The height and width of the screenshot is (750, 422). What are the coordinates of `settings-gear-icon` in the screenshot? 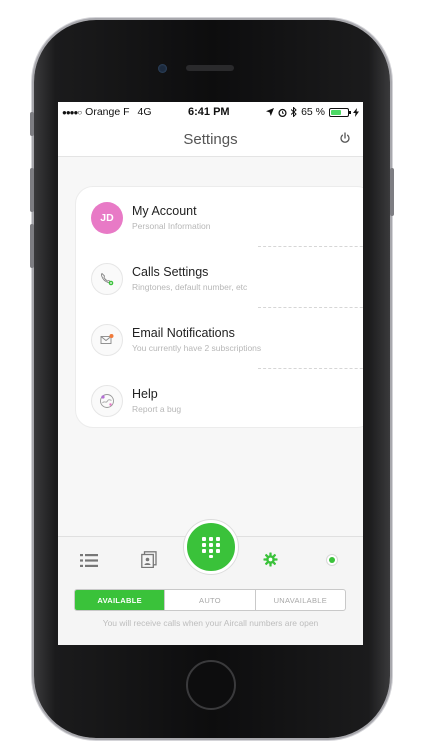 It's located at (270, 559).